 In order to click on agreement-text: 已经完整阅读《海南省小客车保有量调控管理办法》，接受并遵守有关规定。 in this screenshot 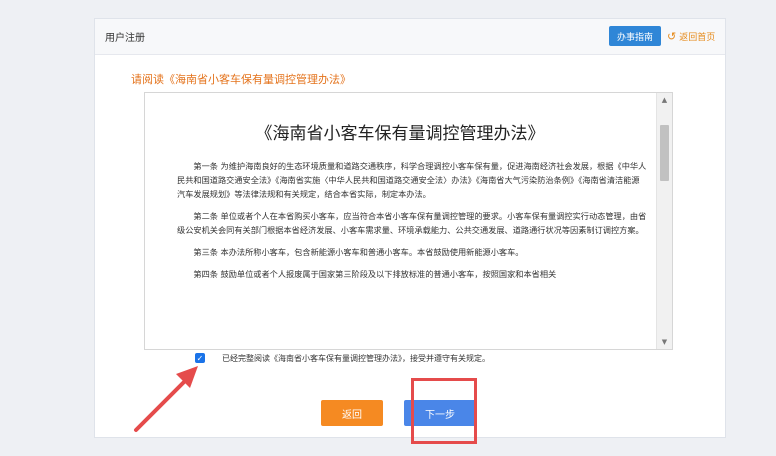, I will do `click(356, 358)`.